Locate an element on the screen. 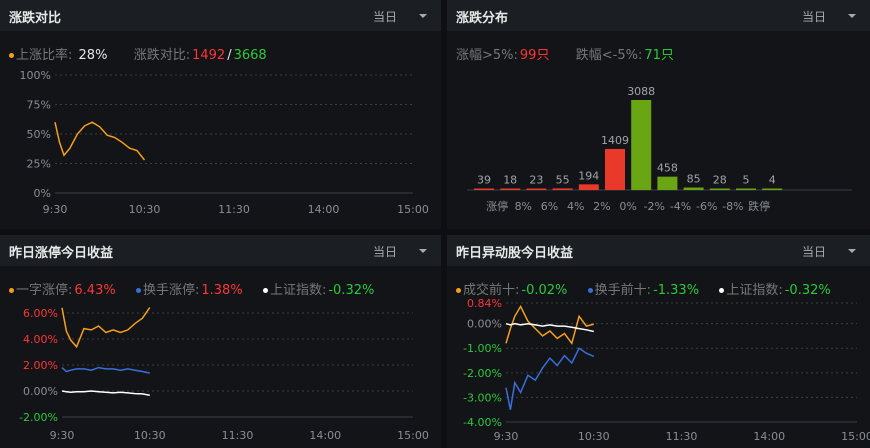 This screenshot has width=870, height=448. y-tick-label: -4.00% is located at coordinates (482, 422).